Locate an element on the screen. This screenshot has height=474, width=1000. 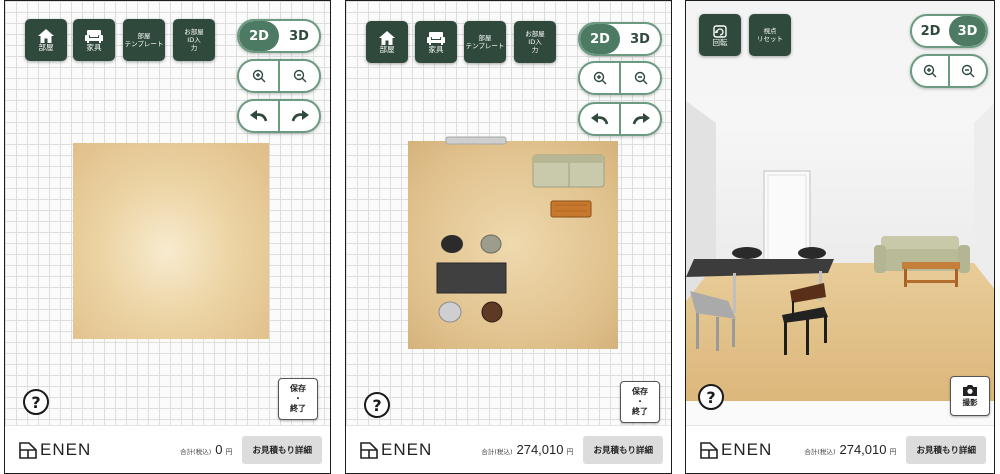
pendant-chair-back is located at coordinates (812, 253).